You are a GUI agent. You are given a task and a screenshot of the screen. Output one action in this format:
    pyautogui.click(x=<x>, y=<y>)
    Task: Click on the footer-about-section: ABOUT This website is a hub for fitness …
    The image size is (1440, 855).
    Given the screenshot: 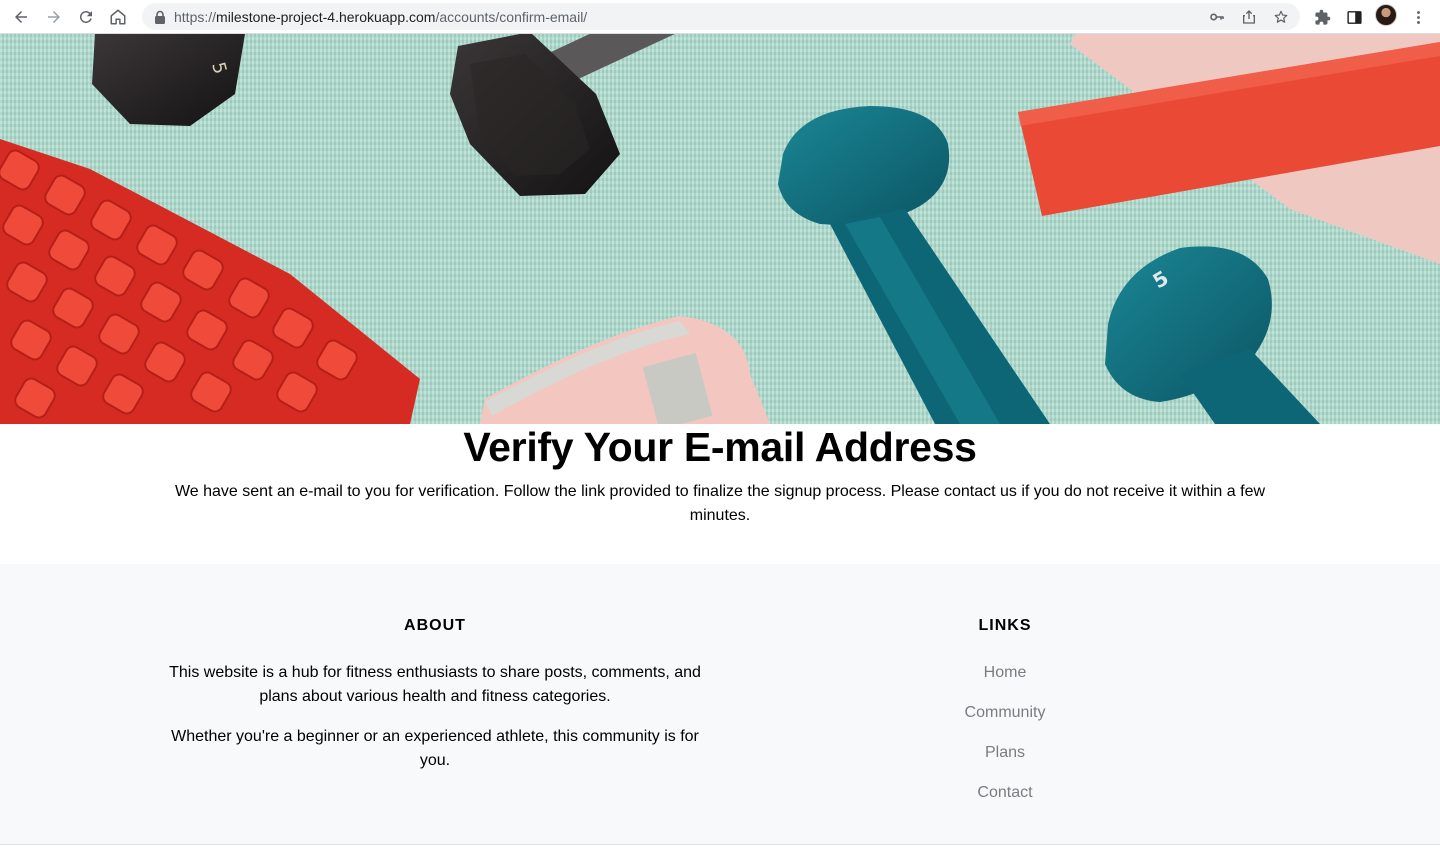 What is the action you would take?
    pyautogui.click(x=435, y=668)
    